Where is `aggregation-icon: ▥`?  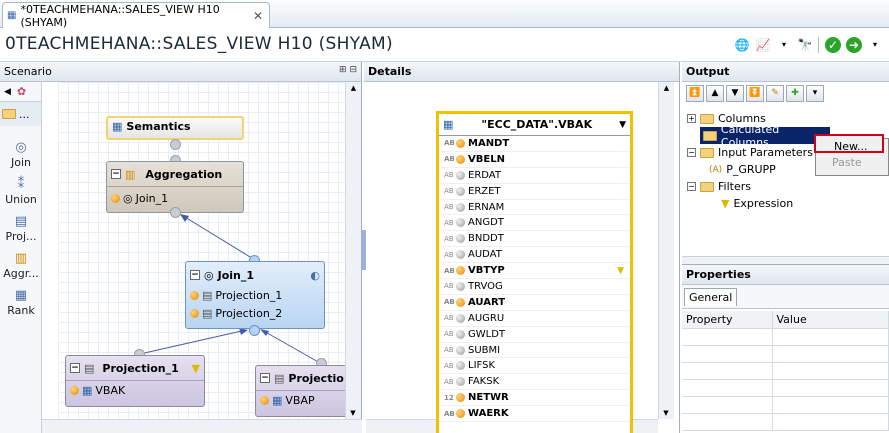
aggregation-icon: ▥ is located at coordinates (21, 258).